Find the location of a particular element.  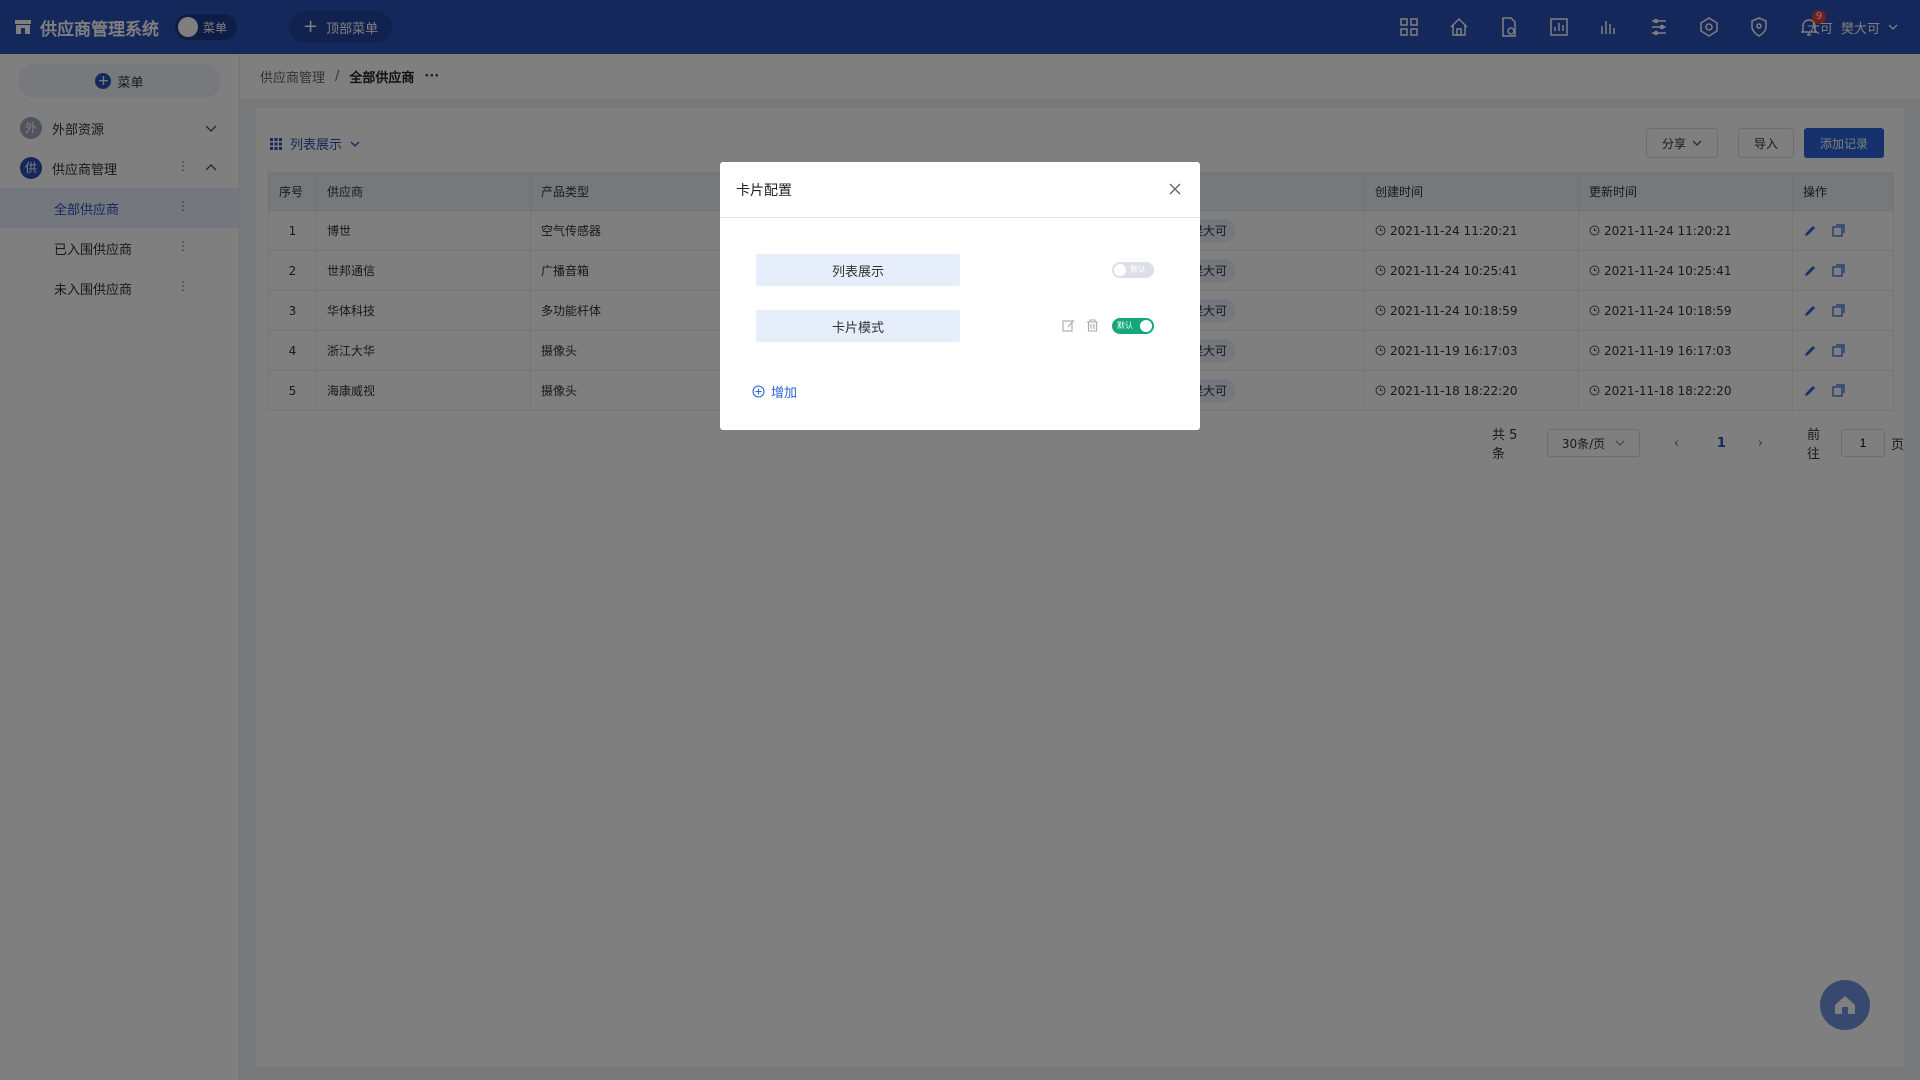

card-config-modal: 卡片配置 列表展示 默认 卡片模式 默认 增加 is located at coordinates (960, 296).